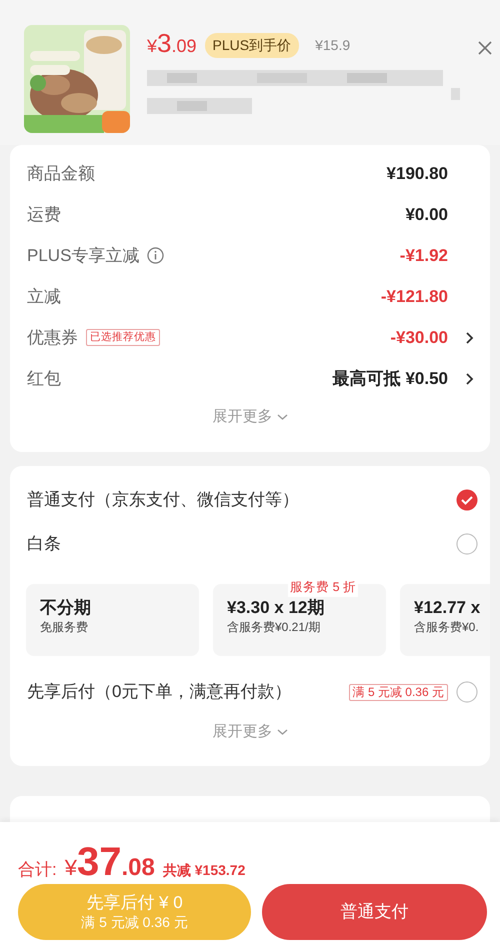 This screenshot has height=952, width=500. What do you see at coordinates (424, 255) in the screenshot?
I see `row-value: -¥1.92` at bounding box center [424, 255].